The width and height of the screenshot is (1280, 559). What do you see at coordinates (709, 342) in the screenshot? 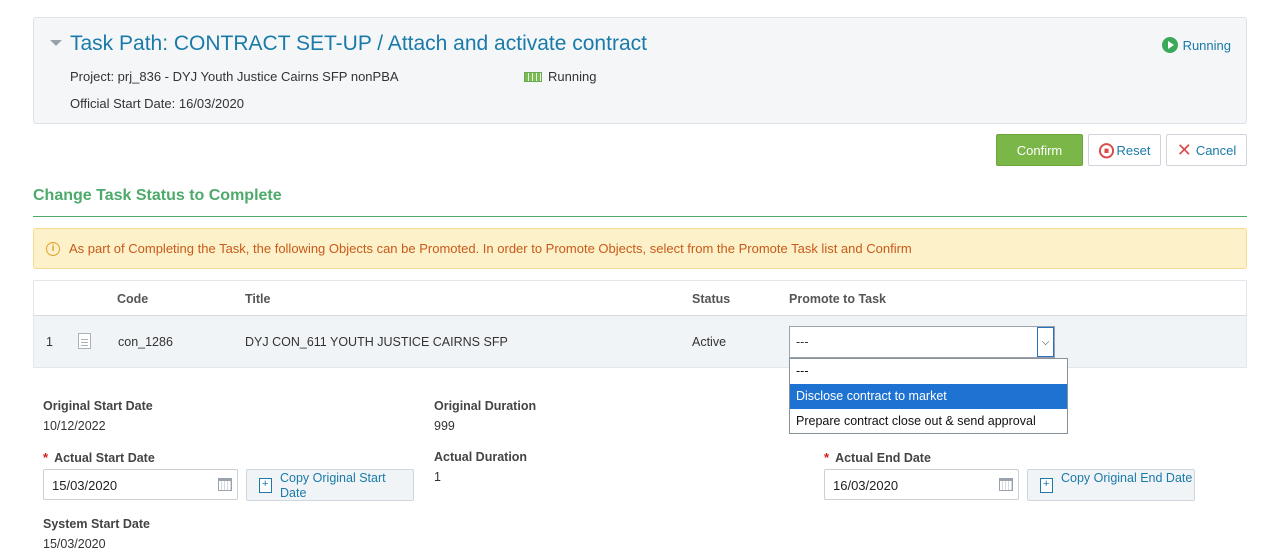
I see `row-status: Active` at bounding box center [709, 342].